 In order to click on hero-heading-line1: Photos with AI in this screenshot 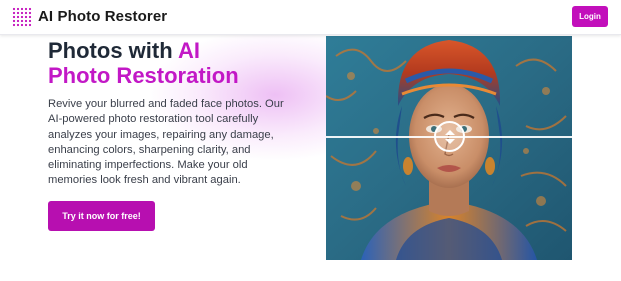, I will do `click(124, 50)`.